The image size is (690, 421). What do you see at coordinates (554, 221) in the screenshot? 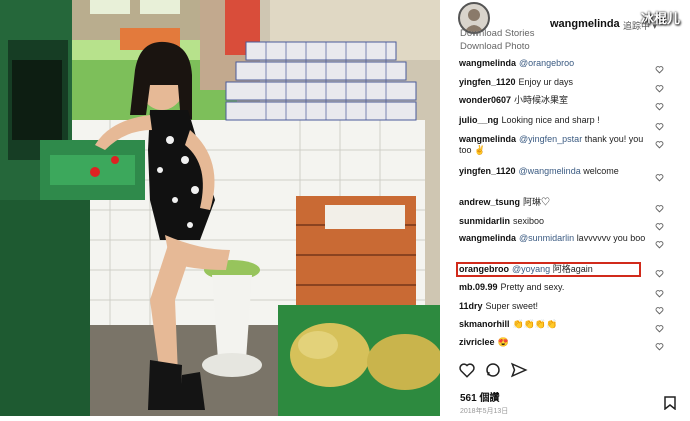
I see `comment-row: sunmidarlin sexiboo` at bounding box center [554, 221].